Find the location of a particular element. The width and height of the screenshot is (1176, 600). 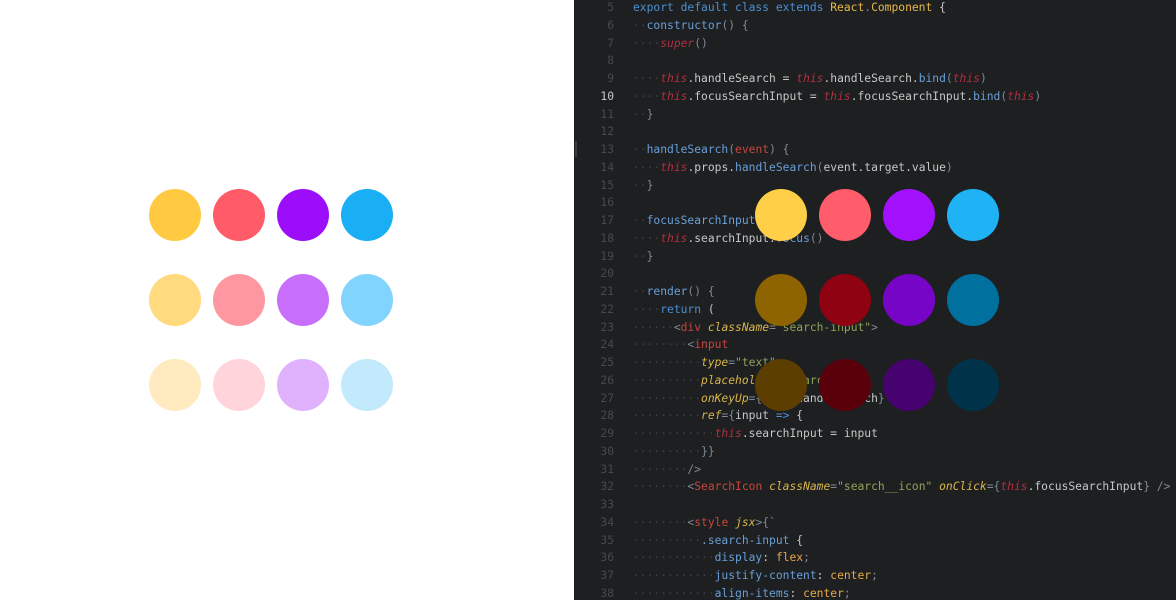

code-token: type is located at coordinates (715, 362).